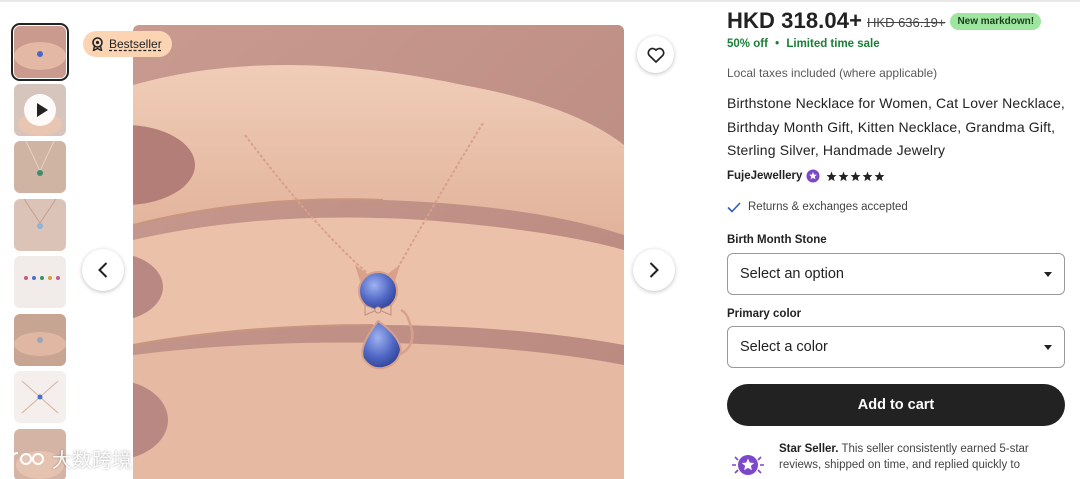  What do you see at coordinates (996, 21) in the screenshot?
I see `new-markdown-badge: New markdown!` at bounding box center [996, 21].